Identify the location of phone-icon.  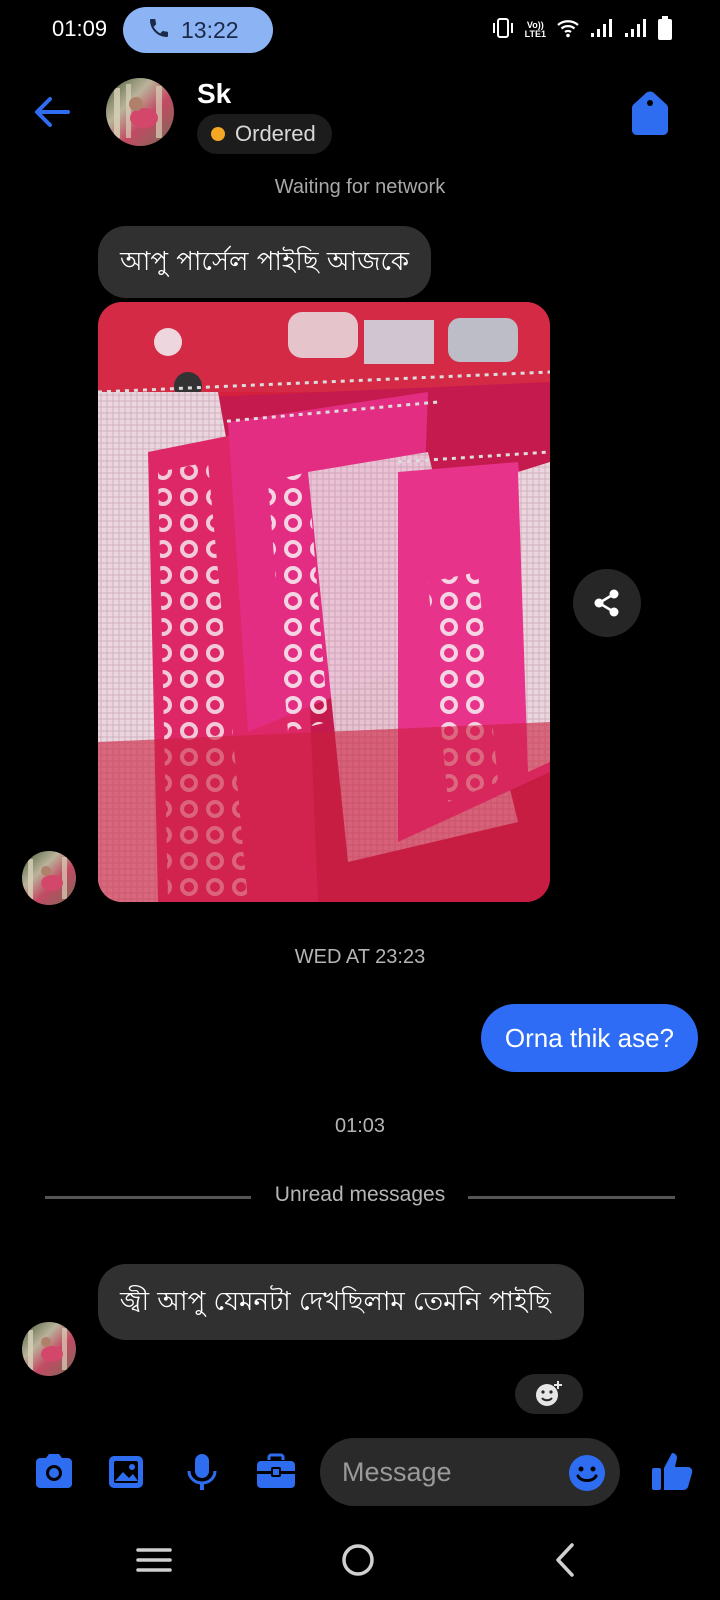
(159, 30).